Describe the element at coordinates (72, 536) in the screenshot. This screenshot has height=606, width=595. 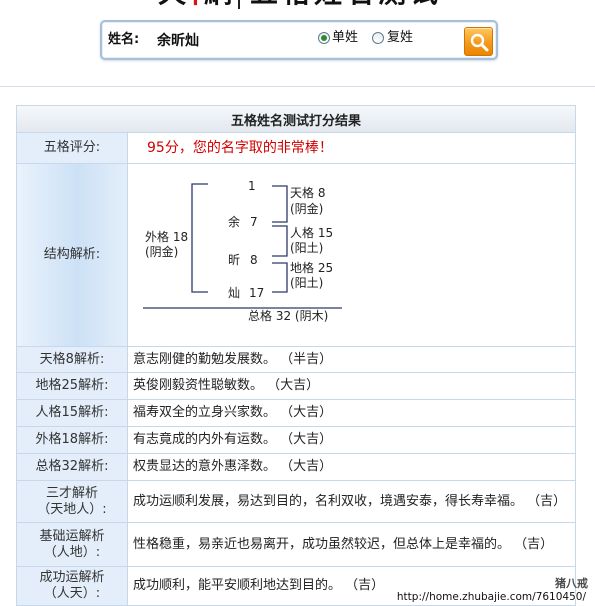
I see `row-label-line: 基础运解析` at that location.